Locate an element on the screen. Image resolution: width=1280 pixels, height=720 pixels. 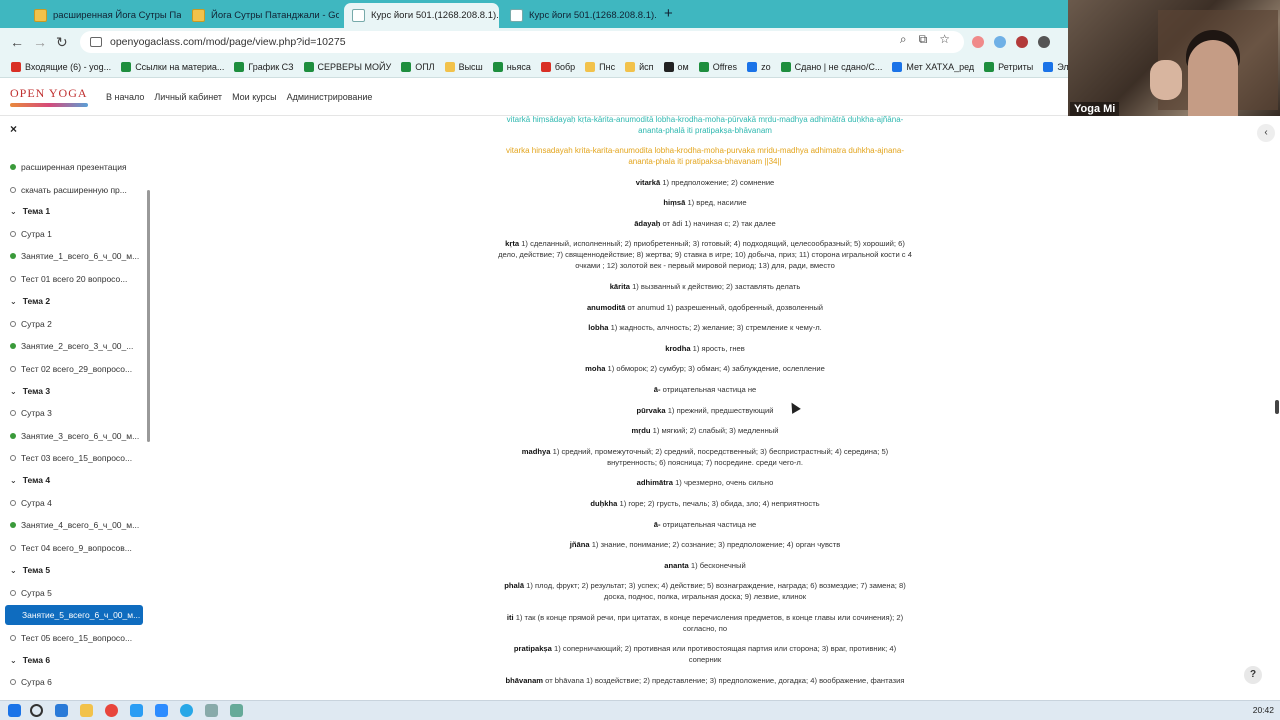
nav-admin-link: Администрирование is located at coordinates (330, 97).